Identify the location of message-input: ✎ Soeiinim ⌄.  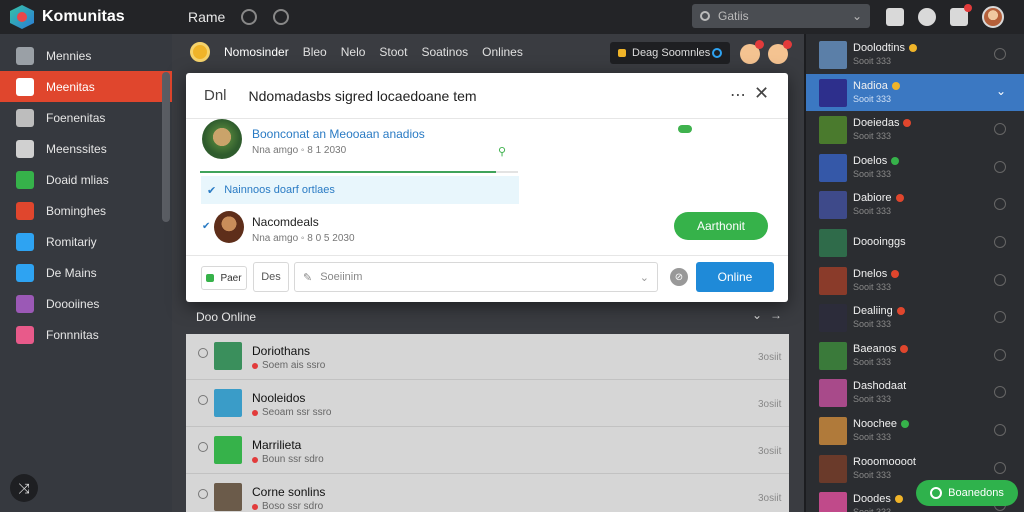
(476, 277).